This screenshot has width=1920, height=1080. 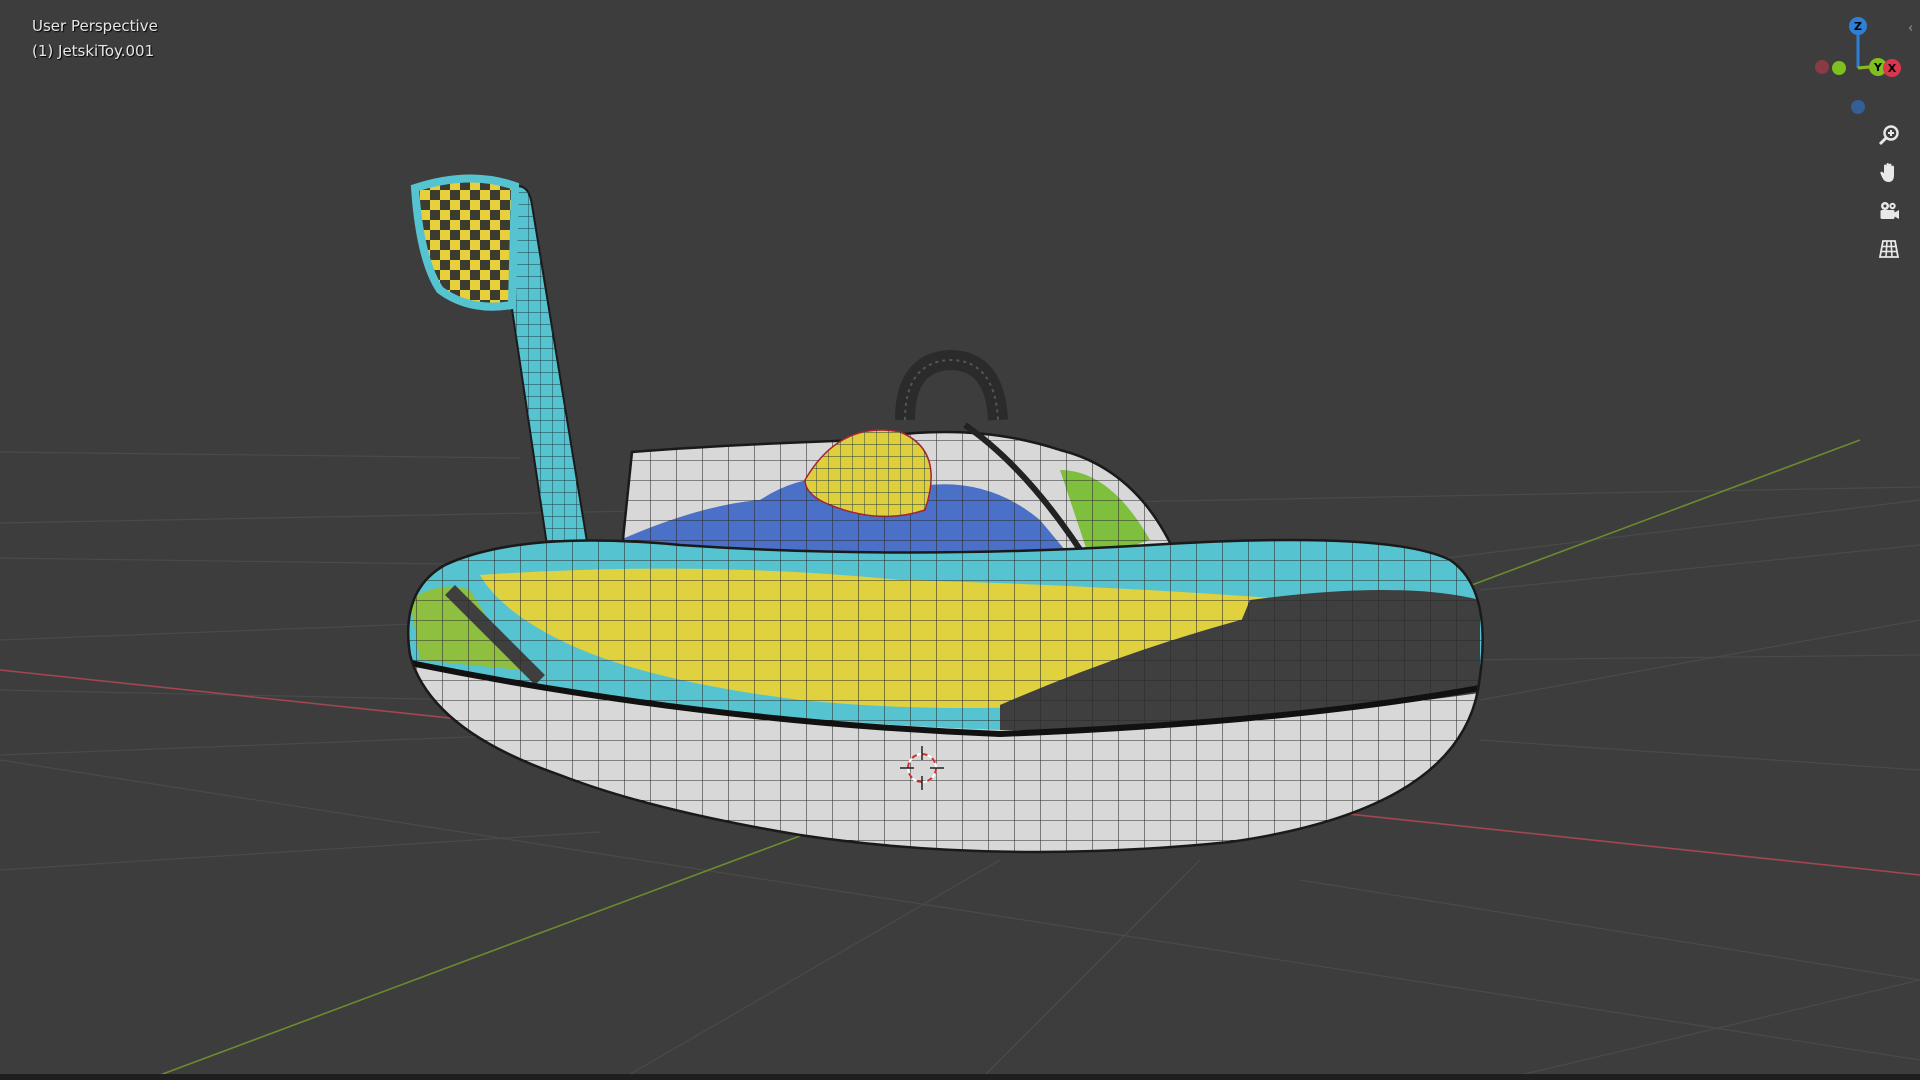 I want to click on ortho-toggle-button, so click(x=1889, y=249).